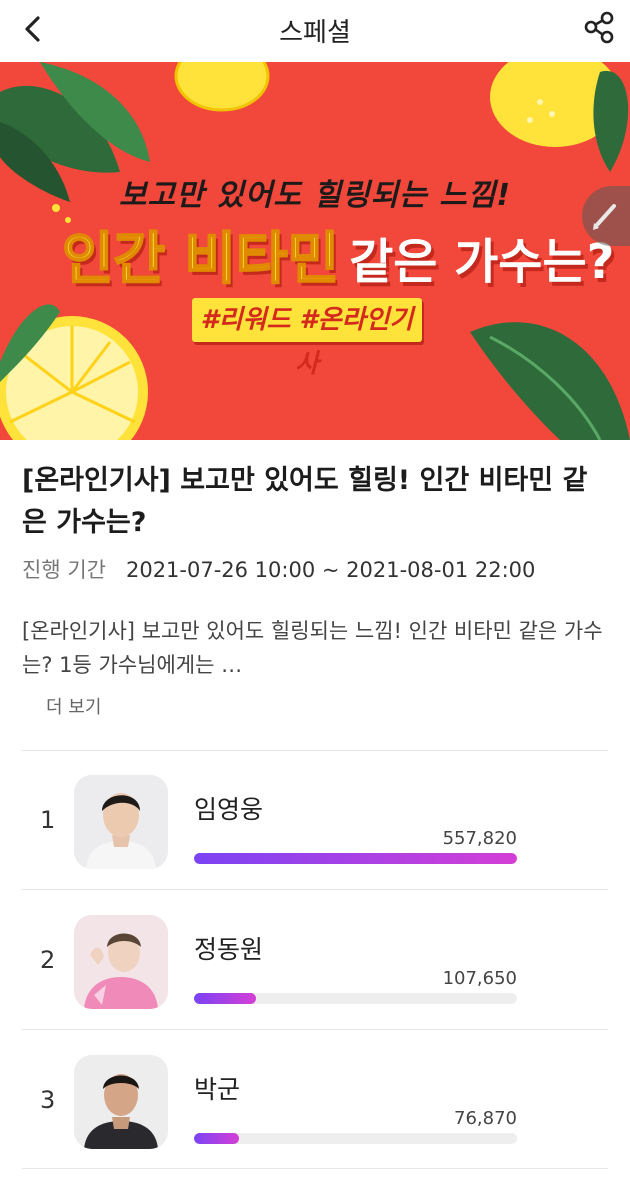  I want to click on ranking-item: 3 박군 76,870, so click(315, 1114).